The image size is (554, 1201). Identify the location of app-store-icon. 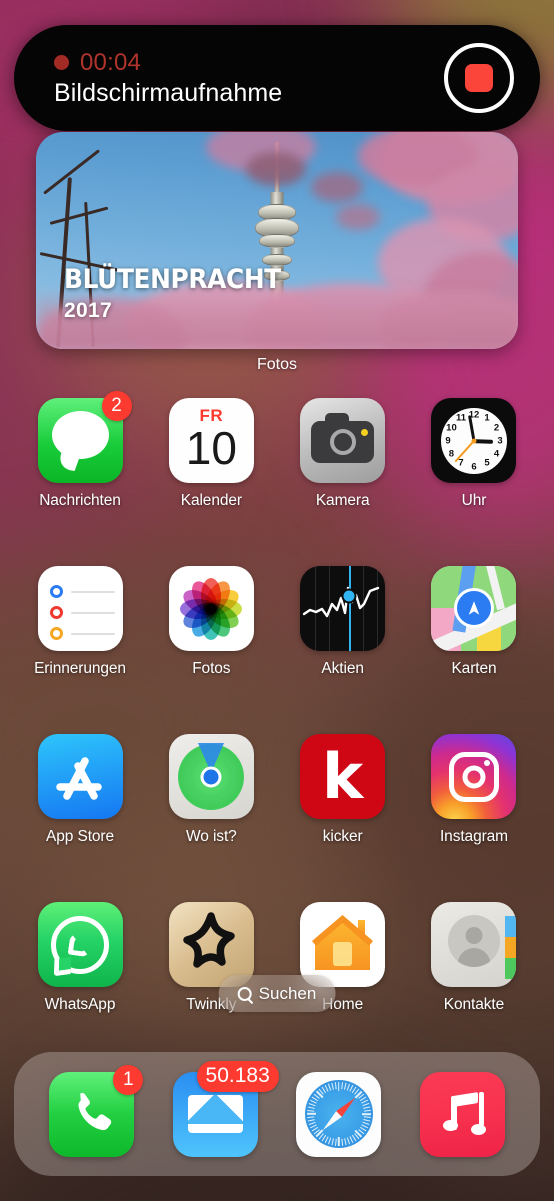
(80, 776).